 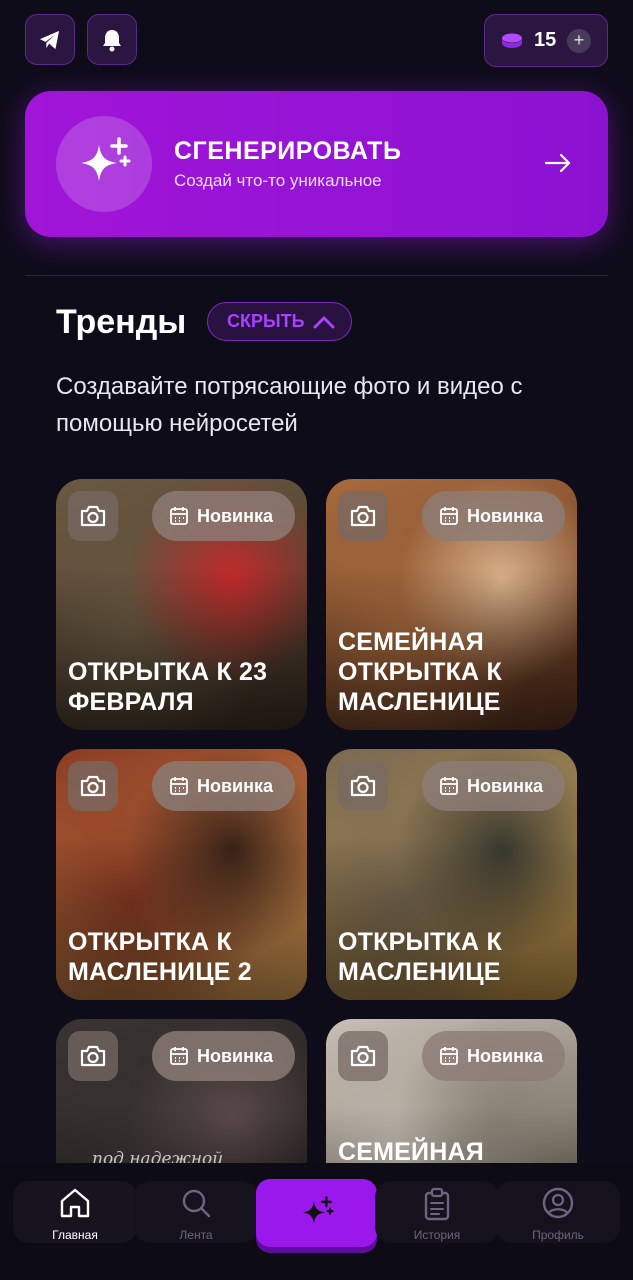 What do you see at coordinates (168, 687) in the screenshot?
I see `card-title: Открытка к 23 февраля` at bounding box center [168, 687].